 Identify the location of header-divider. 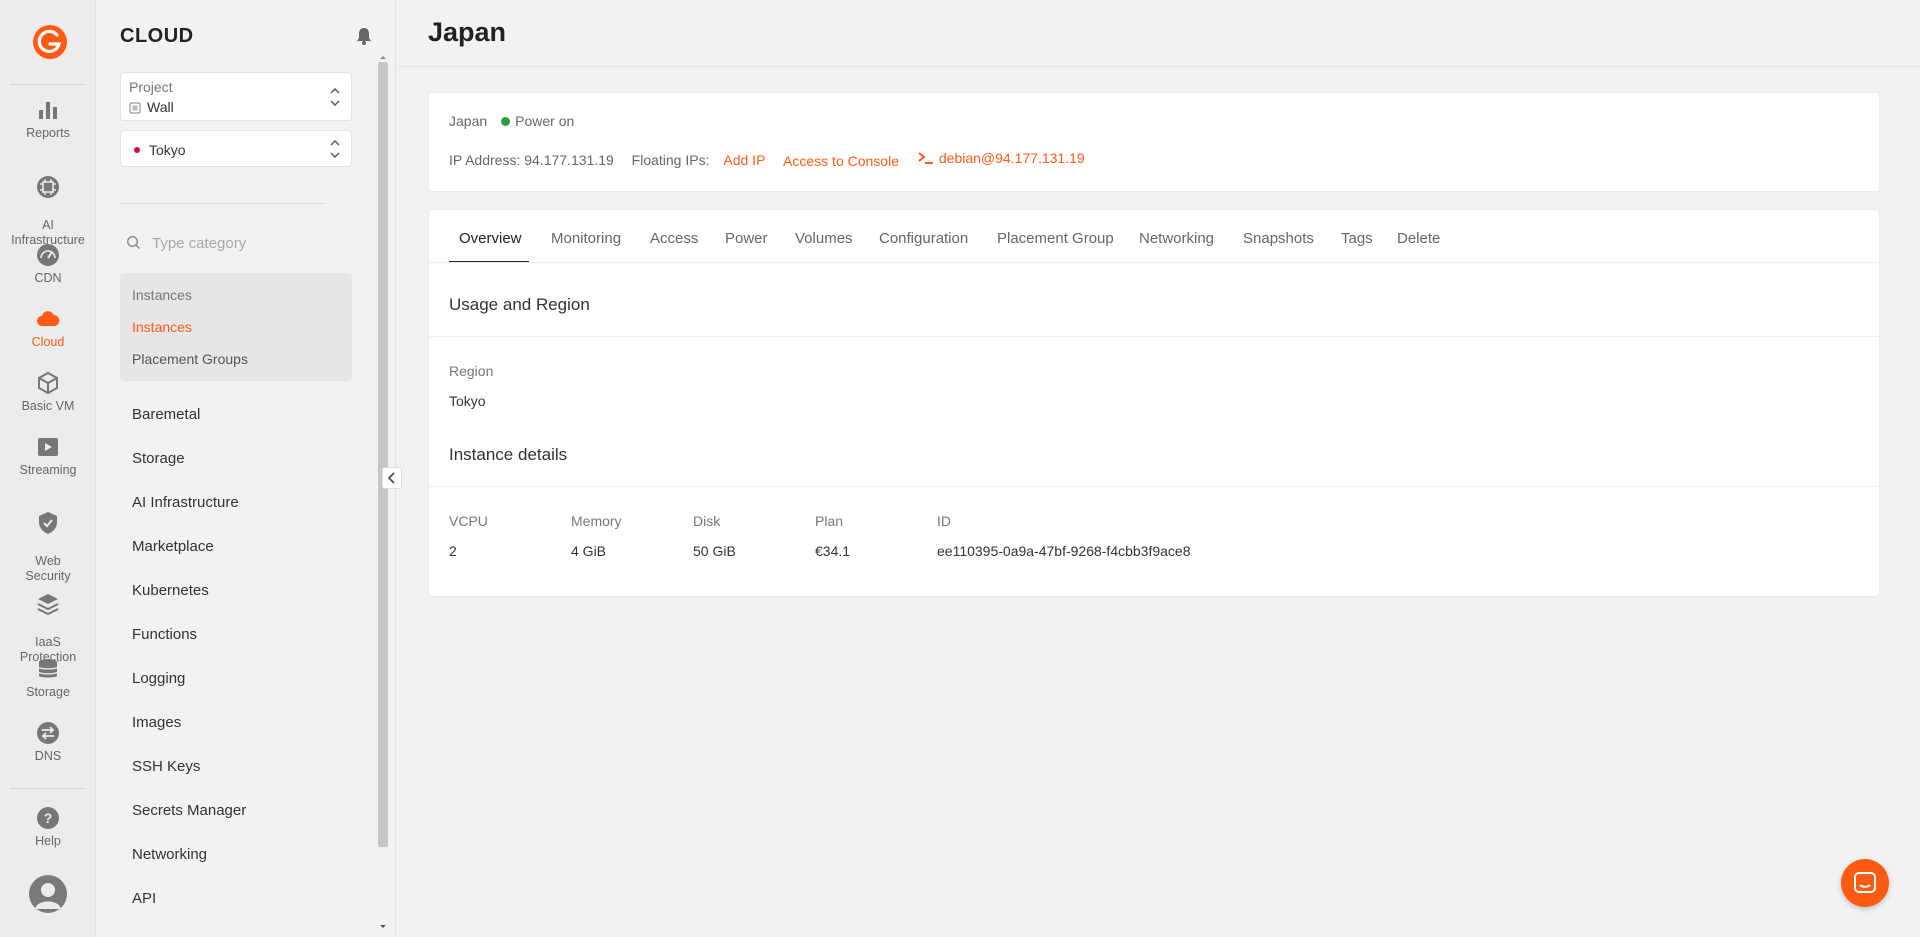
(1158, 66).